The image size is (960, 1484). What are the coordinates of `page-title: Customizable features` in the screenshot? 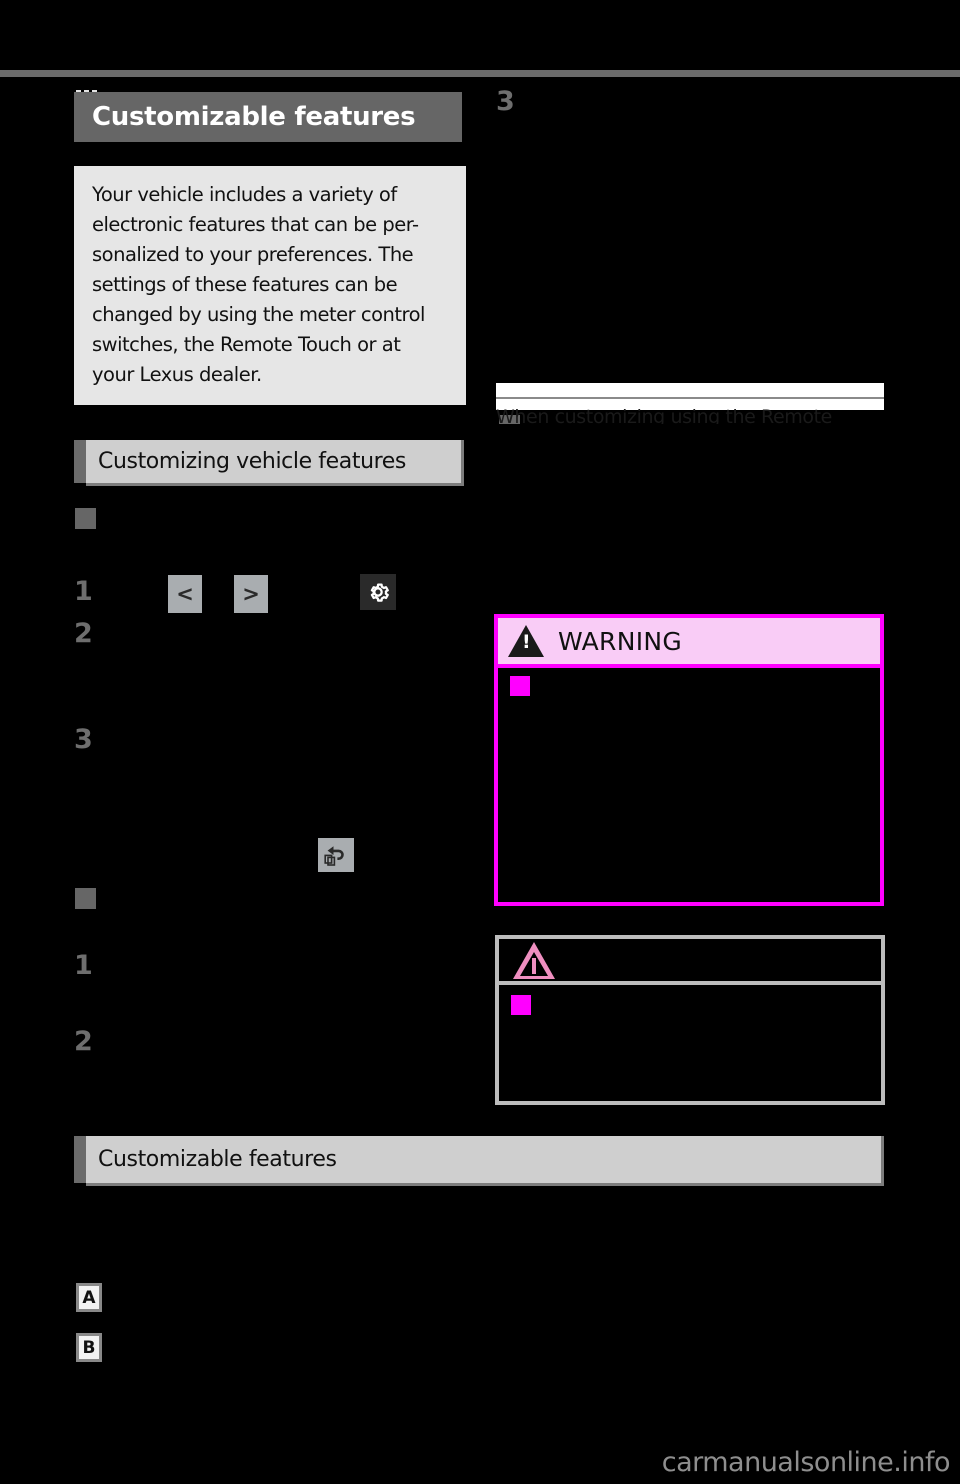 It's located at (254, 117).